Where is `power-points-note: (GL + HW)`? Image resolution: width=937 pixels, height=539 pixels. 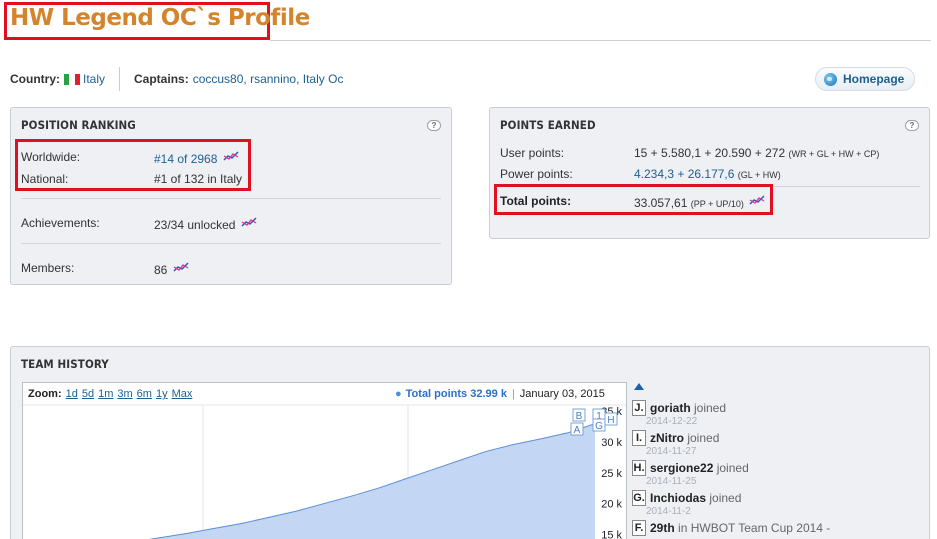 power-points-note: (GL + HW) is located at coordinates (759, 175).